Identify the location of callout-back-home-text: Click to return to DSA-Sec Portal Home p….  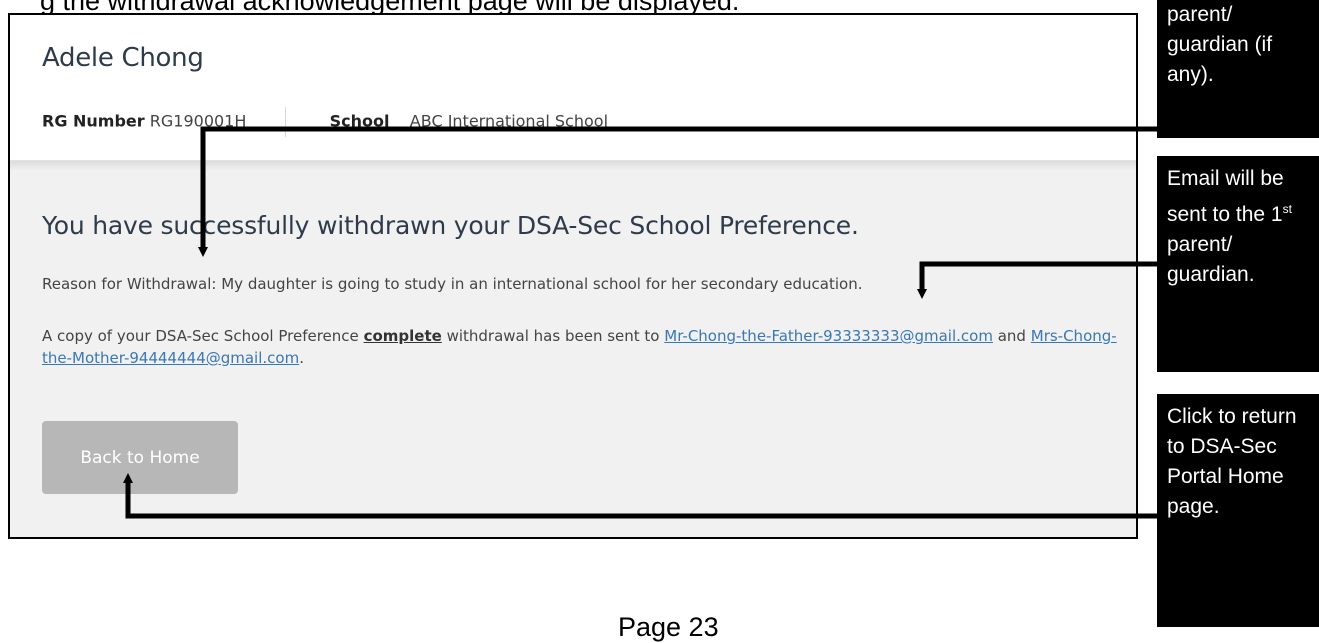
(1232, 461).